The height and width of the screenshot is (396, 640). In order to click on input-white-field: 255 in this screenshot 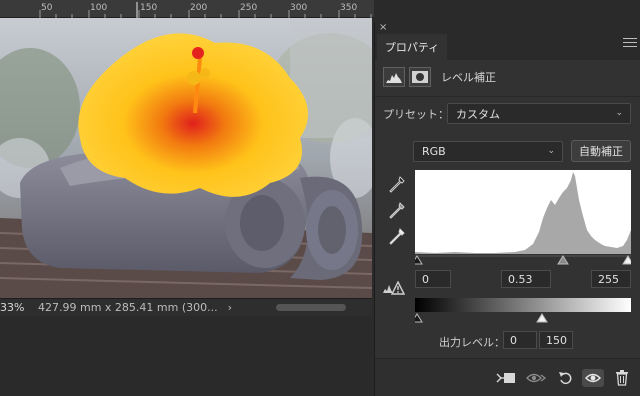, I will do `click(611, 279)`.